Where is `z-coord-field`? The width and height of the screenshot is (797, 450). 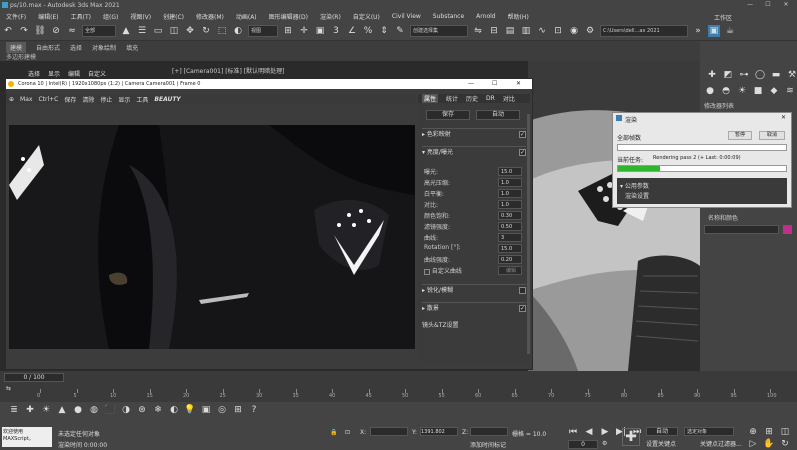 z-coord-field is located at coordinates (489, 431).